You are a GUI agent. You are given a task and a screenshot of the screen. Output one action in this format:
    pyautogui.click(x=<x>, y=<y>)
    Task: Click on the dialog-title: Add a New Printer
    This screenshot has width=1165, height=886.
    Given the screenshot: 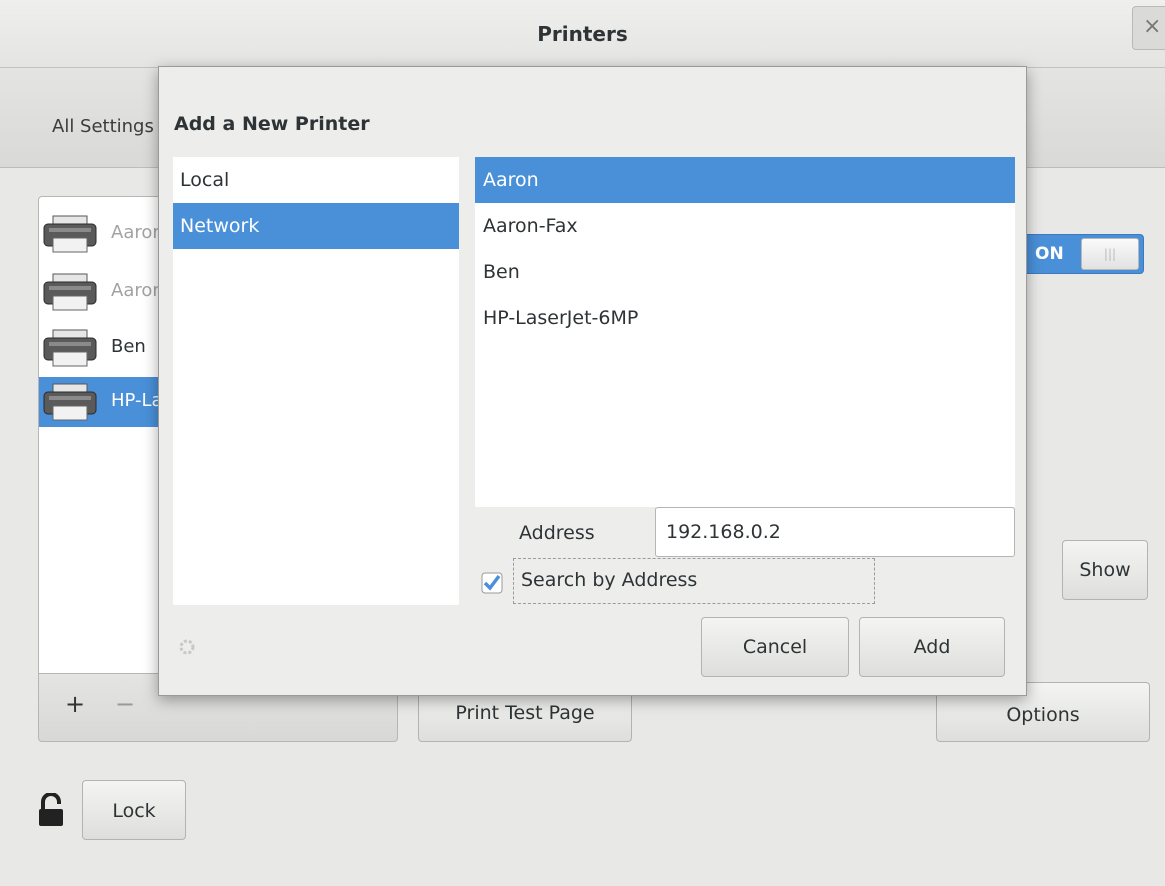 What is the action you would take?
    pyautogui.click(x=272, y=124)
    